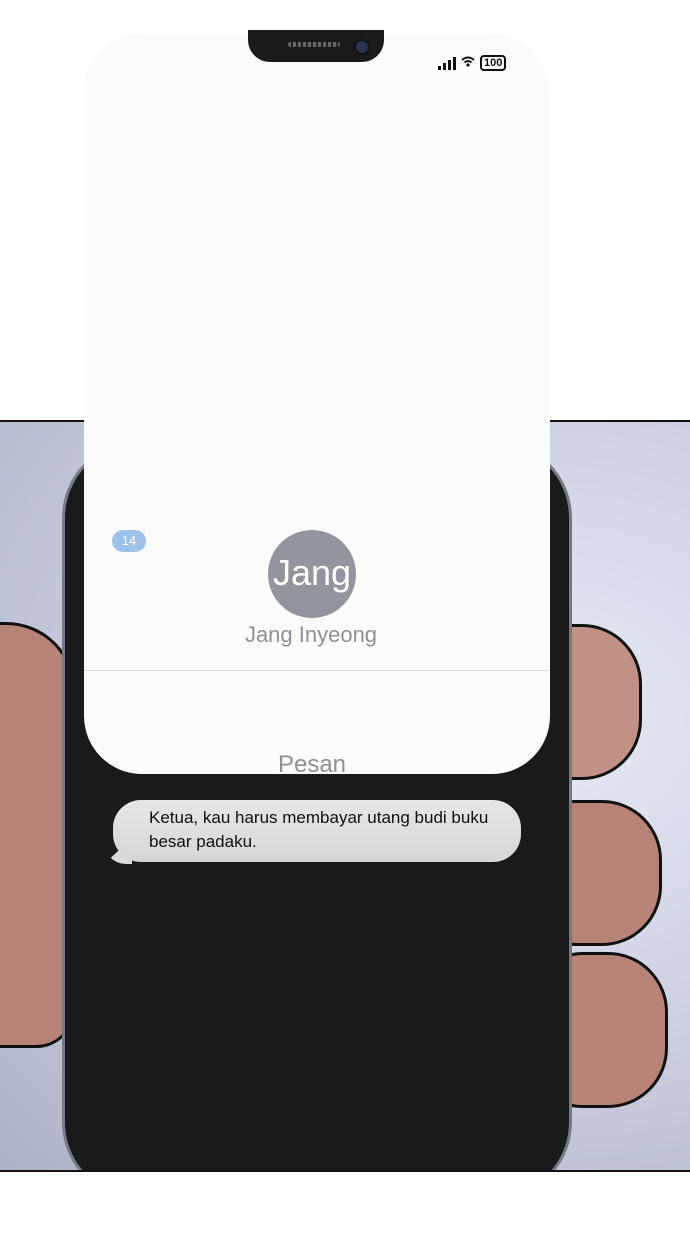 The width and height of the screenshot is (690, 1240). I want to click on right-thumb, so click(604, 702).